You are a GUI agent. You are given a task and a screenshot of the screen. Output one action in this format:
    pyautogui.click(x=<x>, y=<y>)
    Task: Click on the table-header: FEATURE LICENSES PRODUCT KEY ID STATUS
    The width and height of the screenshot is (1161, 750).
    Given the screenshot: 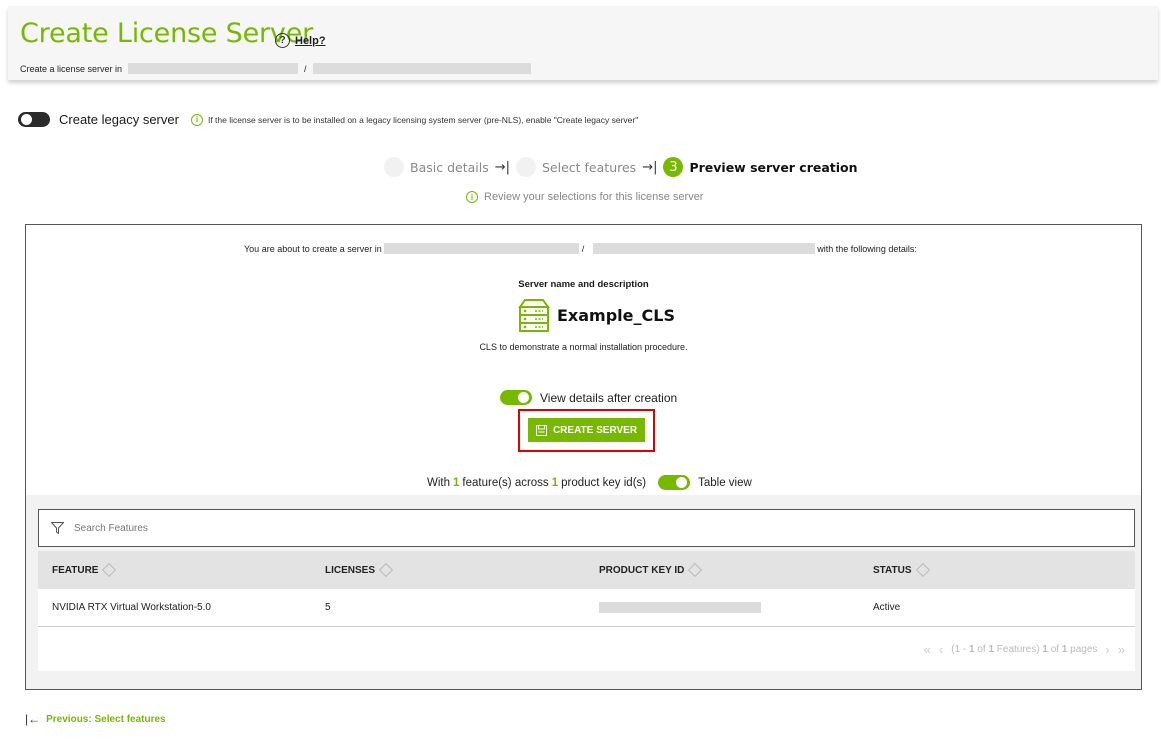 What is the action you would take?
    pyautogui.click(x=586, y=570)
    